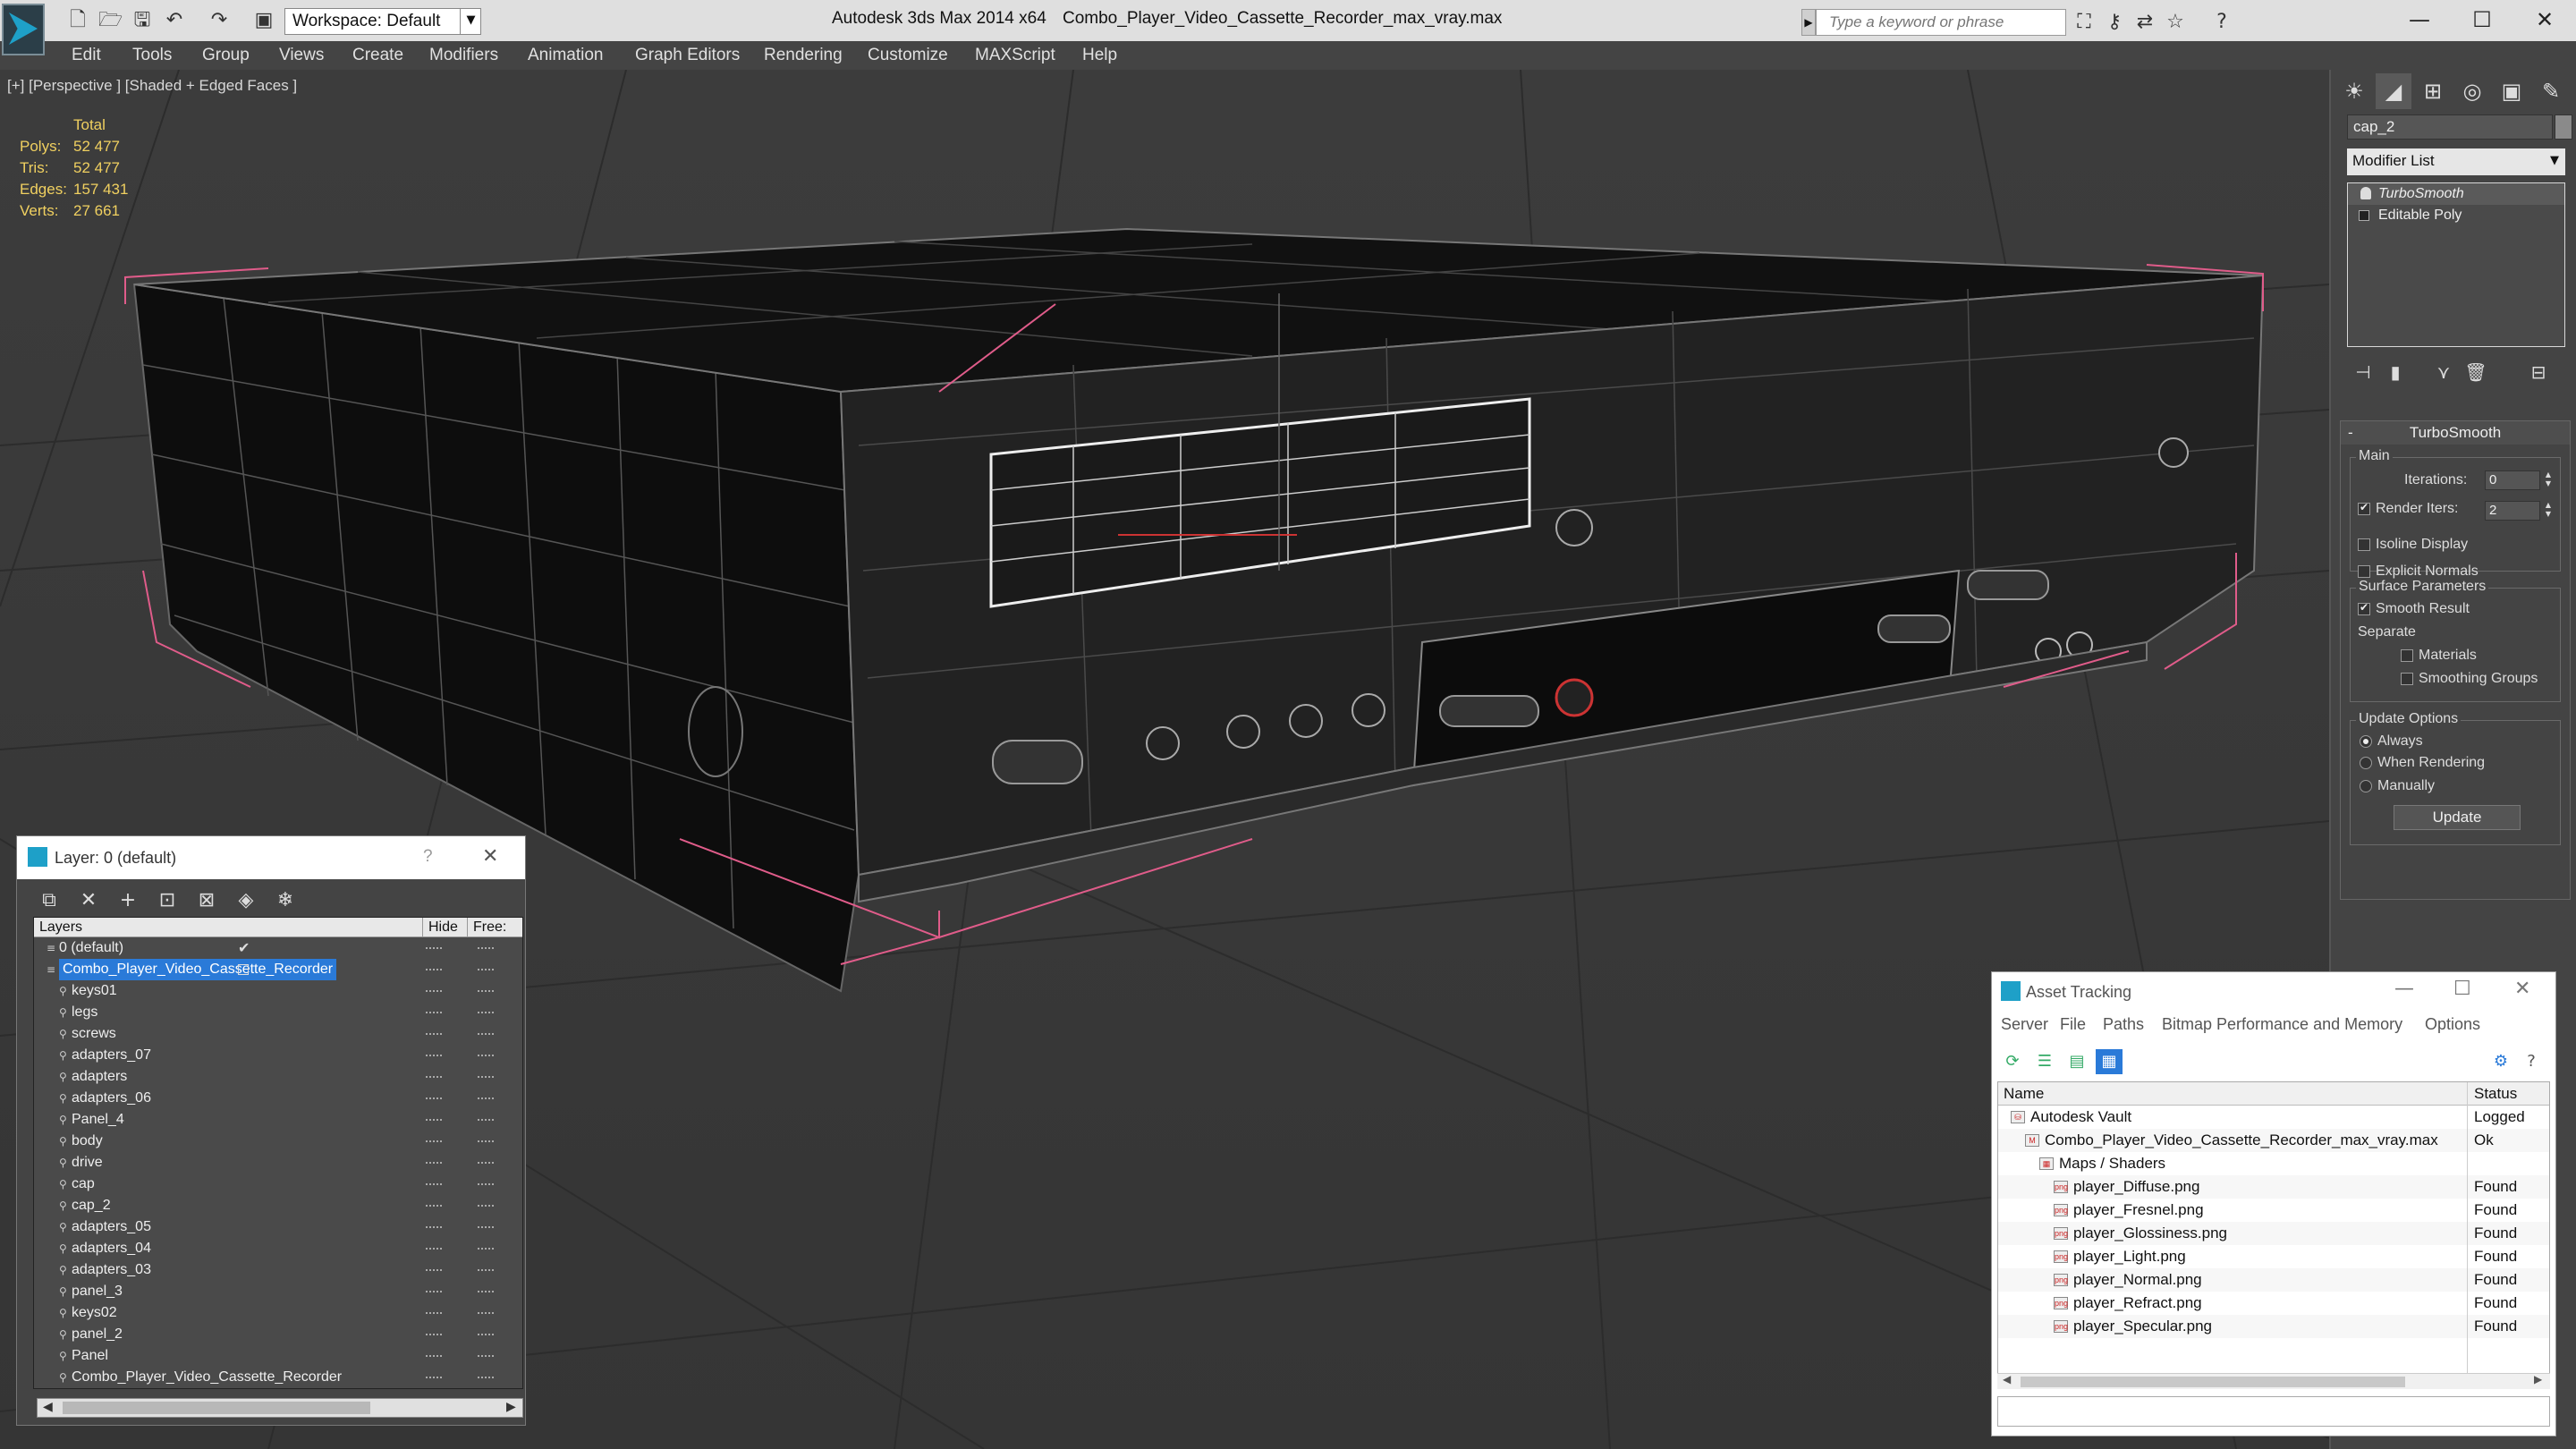  I want to click on layer-row: ⚲ cap, so click(278, 1184).